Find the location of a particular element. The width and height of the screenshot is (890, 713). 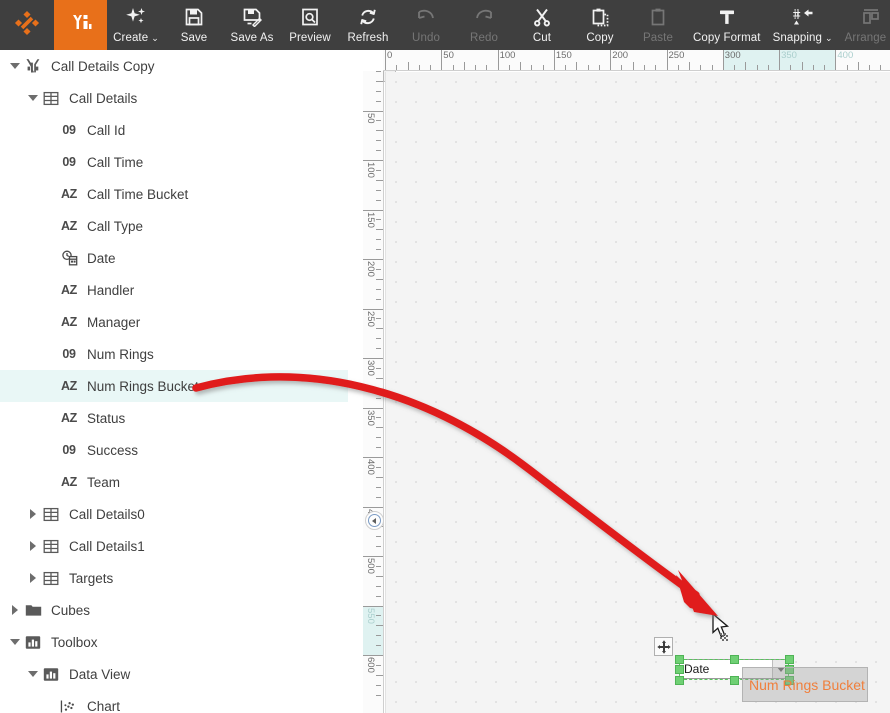

tree-item-success: 09 Success is located at coordinates (174, 450).